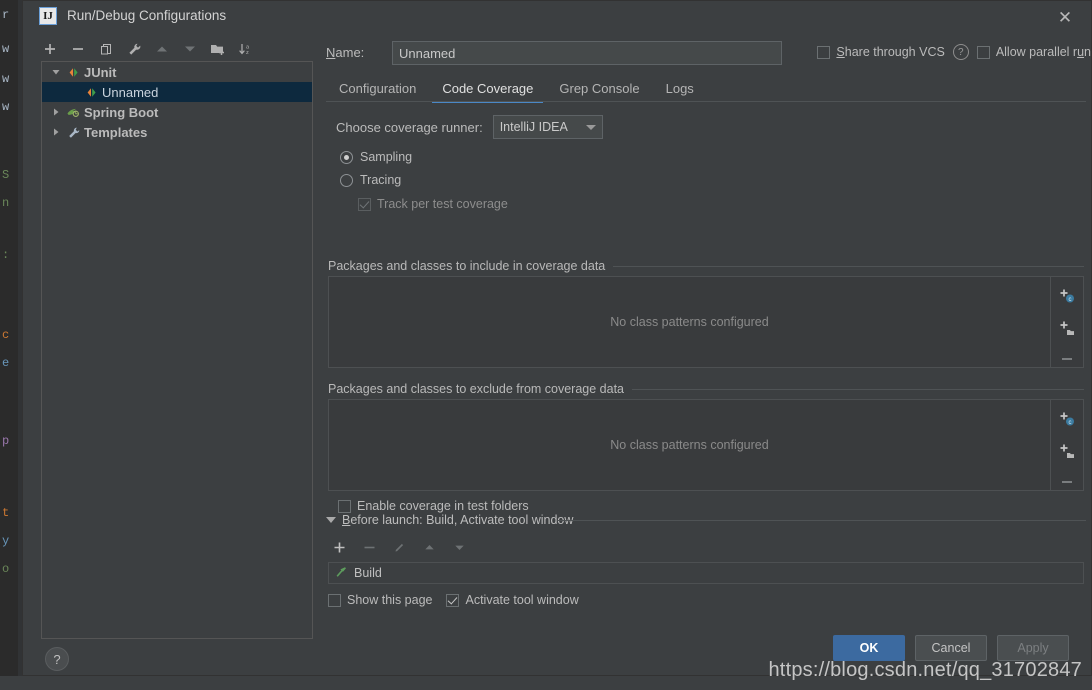  What do you see at coordinates (78, 49) in the screenshot?
I see `remove-configuration-button` at bounding box center [78, 49].